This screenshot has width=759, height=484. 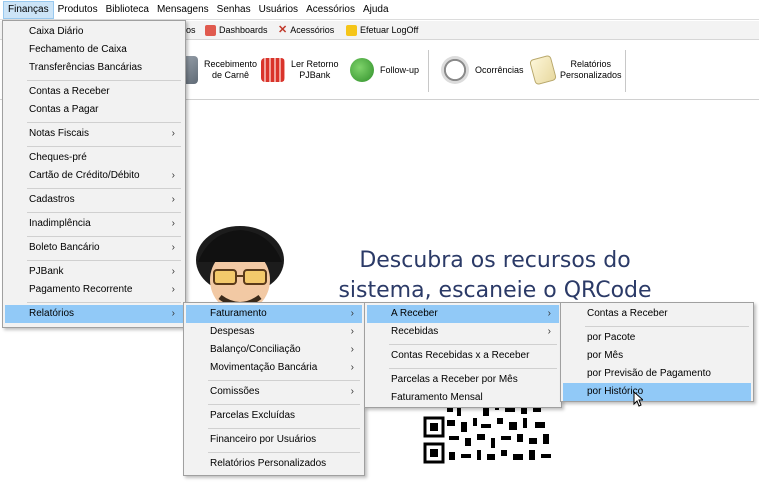 What do you see at coordinates (306, 30) in the screenshot?
I see `quicklink-acessorios: ✕ Acessórios` at bounding box center [306, 30].